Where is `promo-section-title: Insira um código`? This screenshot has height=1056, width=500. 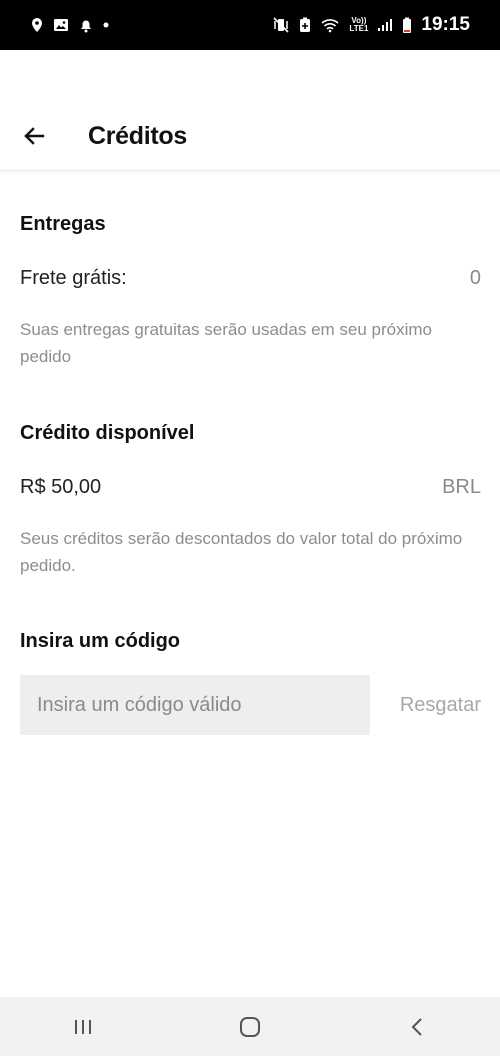
promo-section-title: Insira um código is located at coordinates (100, 641).